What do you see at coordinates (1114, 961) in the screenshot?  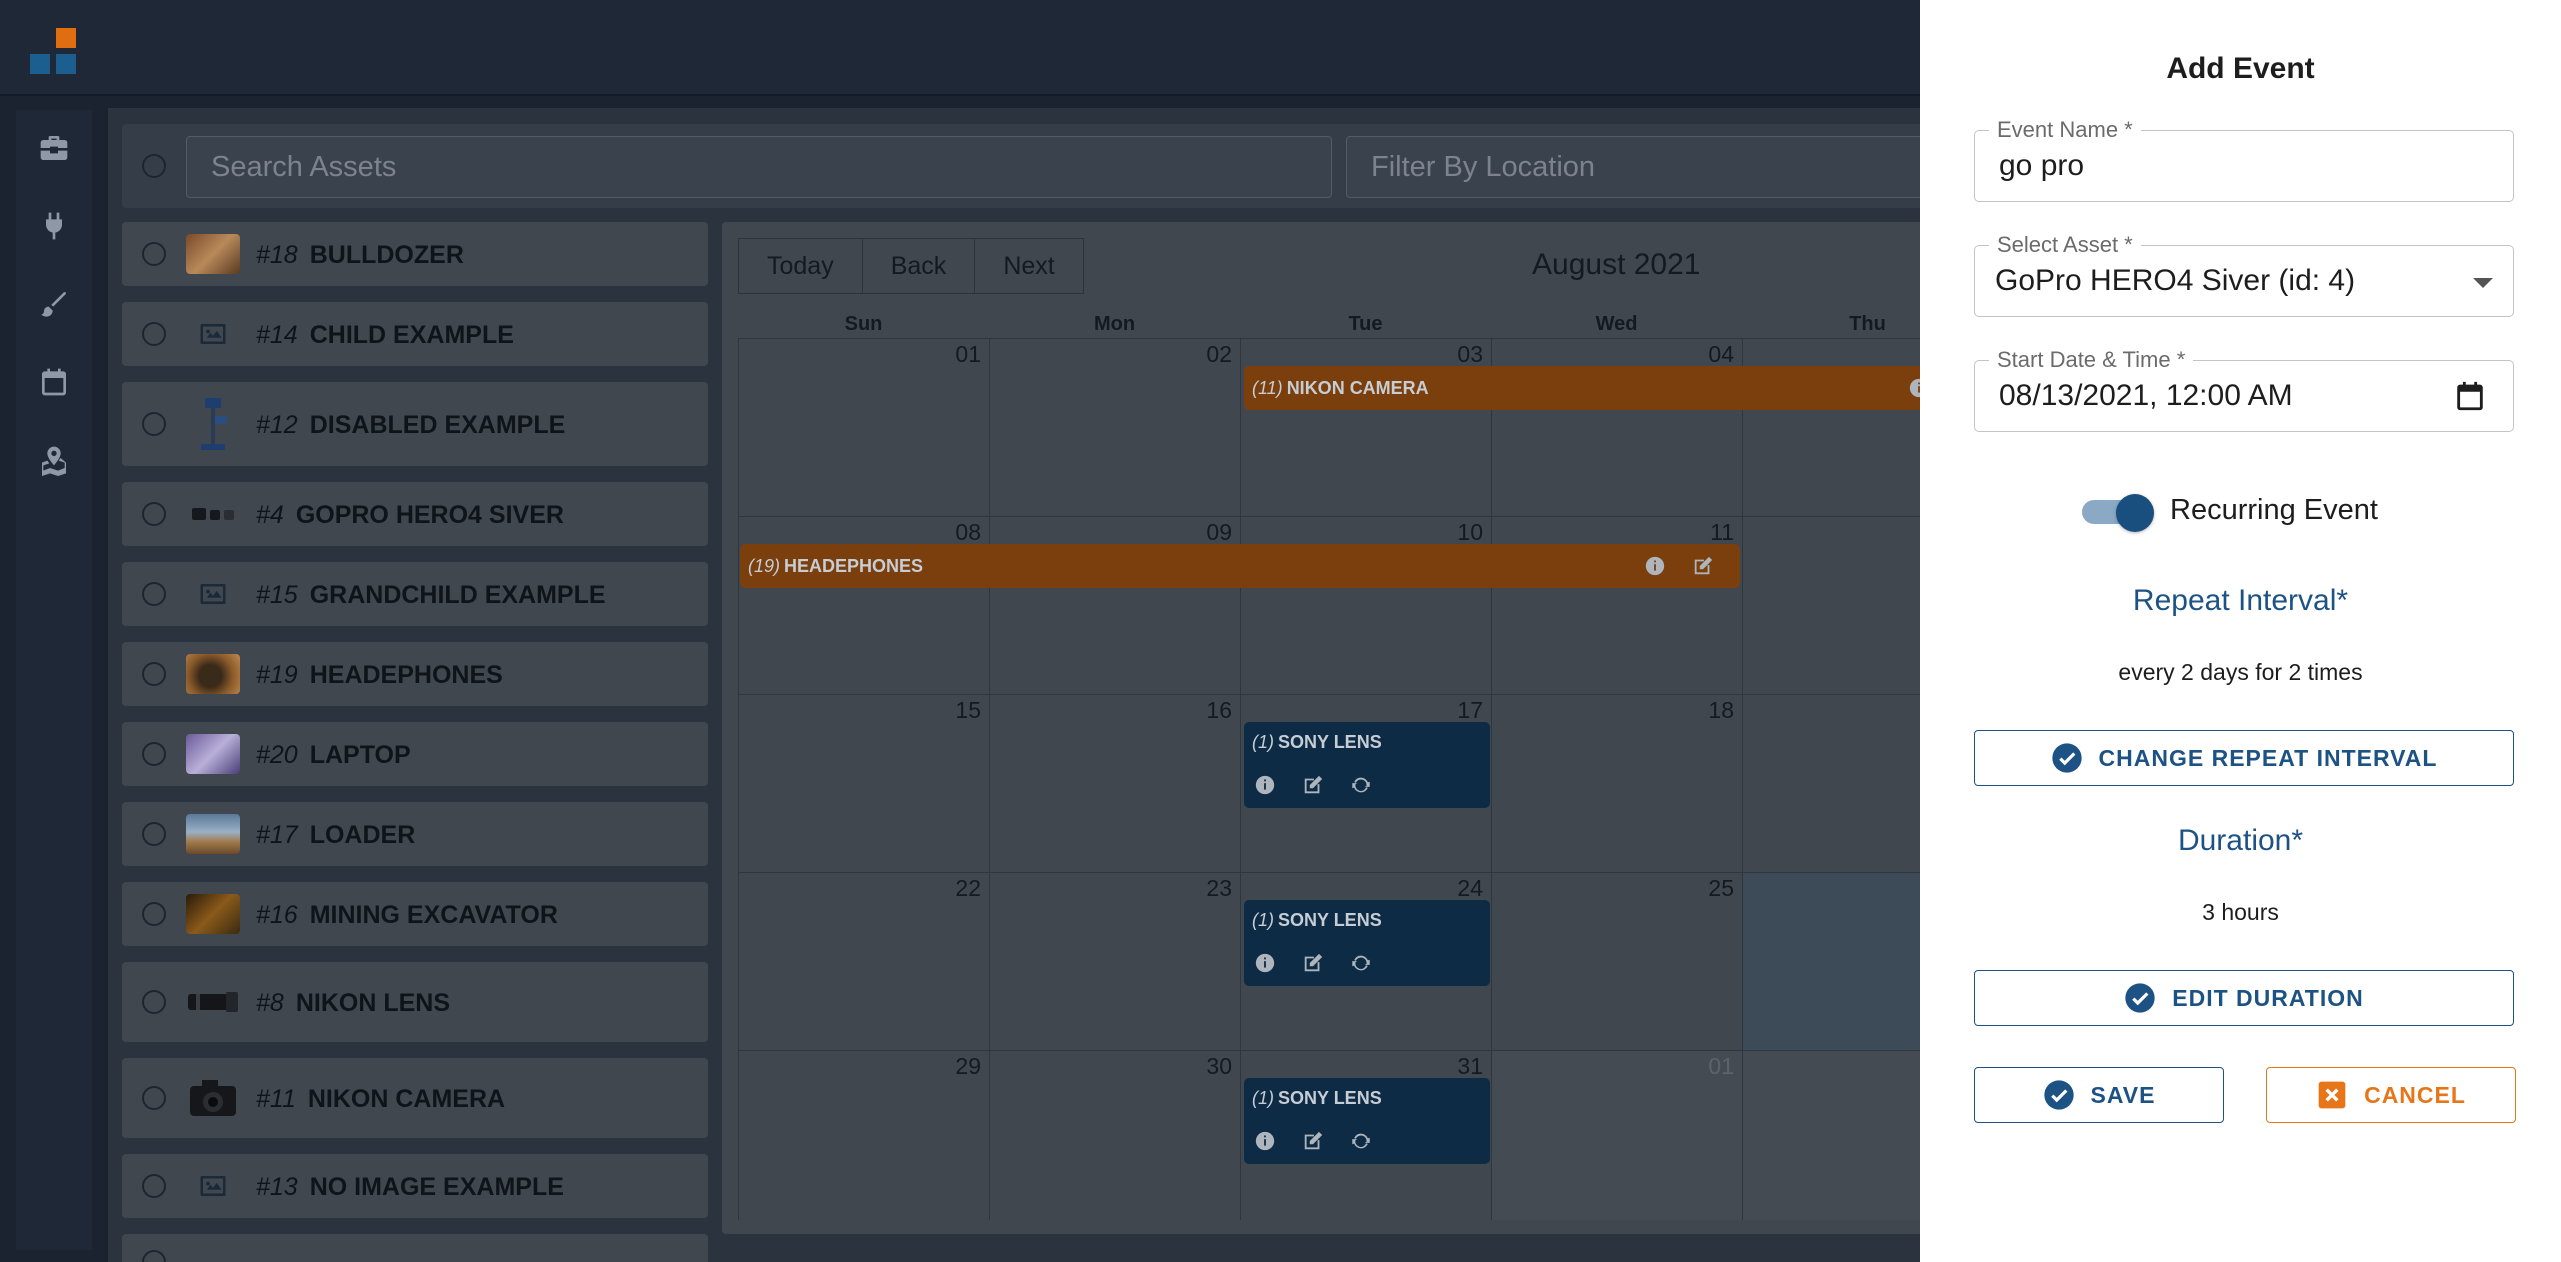 I see `day-cell: 23` at bounding box center [1114, 961].